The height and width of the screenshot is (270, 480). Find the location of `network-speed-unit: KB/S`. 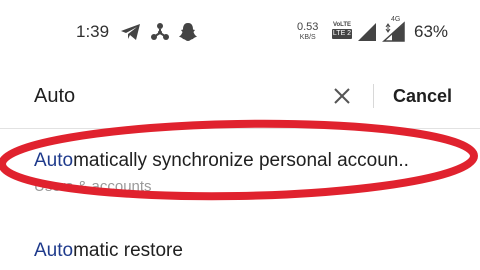

network-speed-unit: KB/S is located at coordinates (307, 37).